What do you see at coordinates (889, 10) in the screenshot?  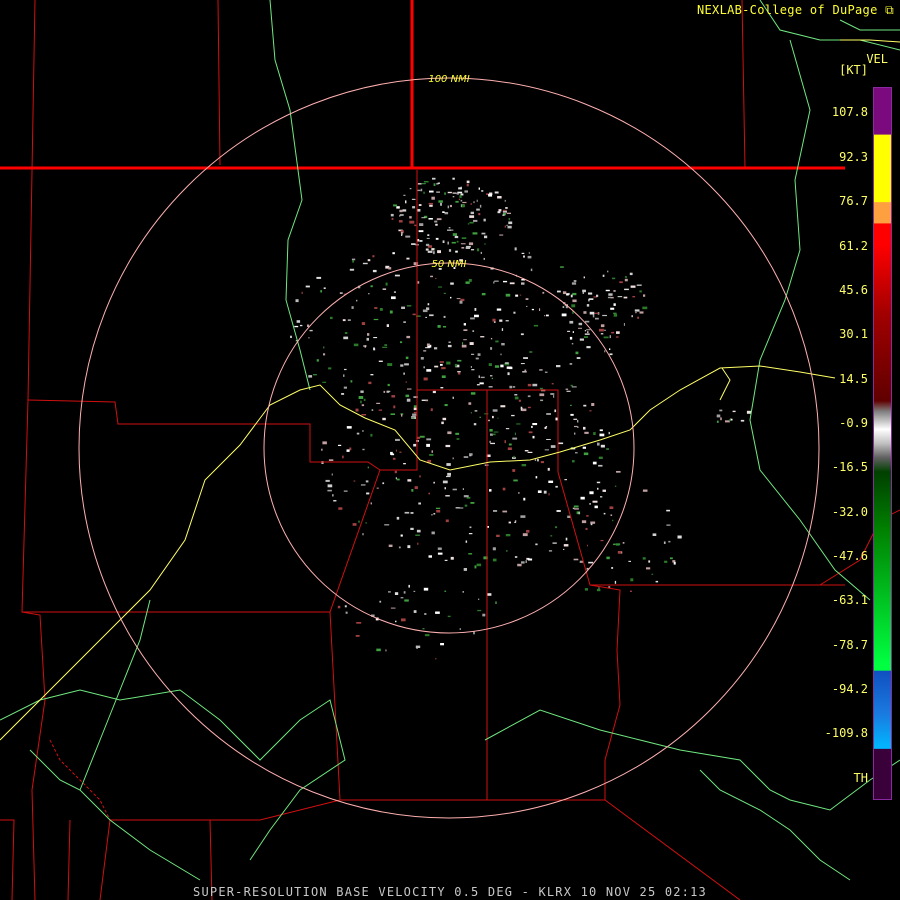 I see `external-link-icon: ⧉` at bounding box center [889, 10].